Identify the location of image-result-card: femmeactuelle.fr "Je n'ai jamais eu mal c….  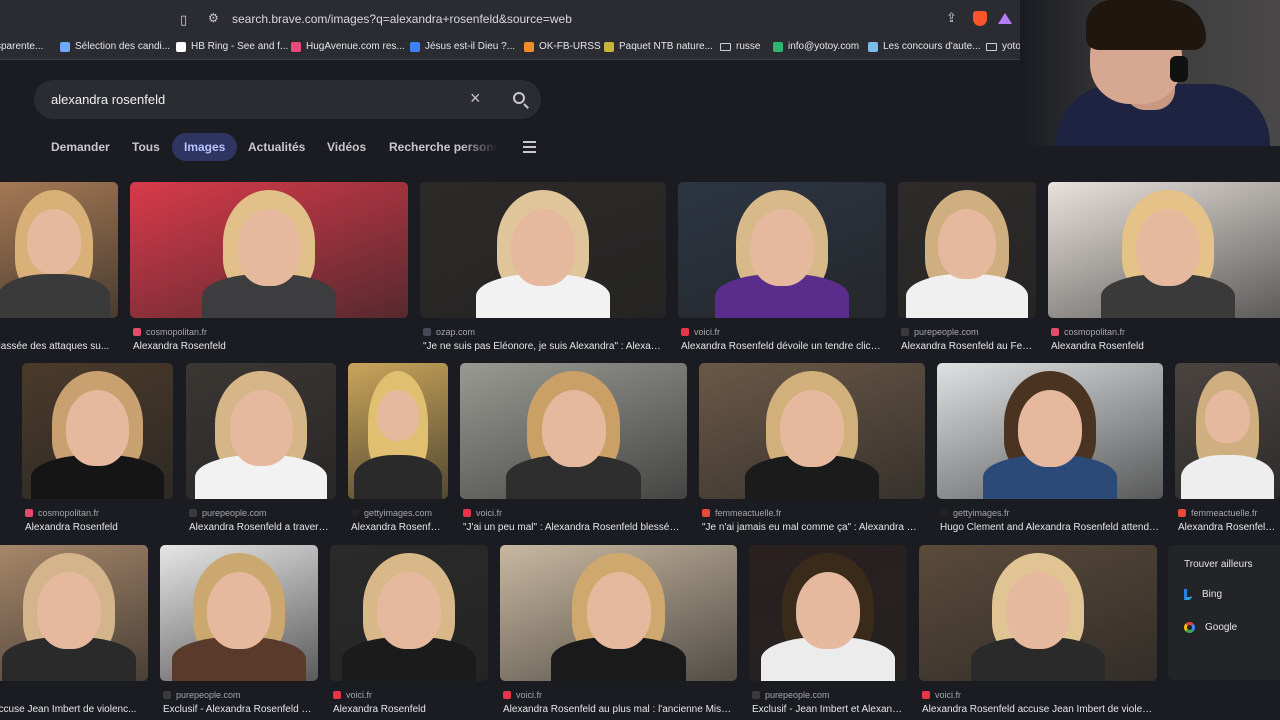
(812, 451).